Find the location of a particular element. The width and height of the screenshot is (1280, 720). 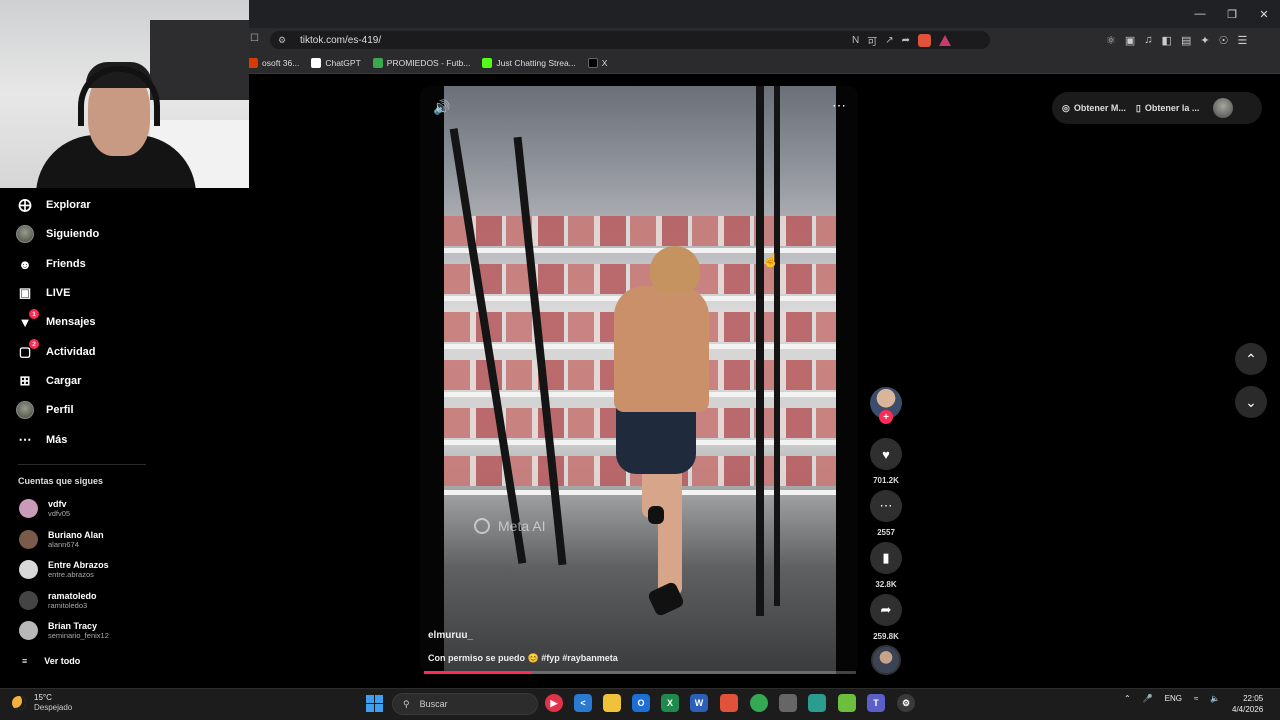

comment-button: ⋯ 2557 is located at coordinates (886, 513).